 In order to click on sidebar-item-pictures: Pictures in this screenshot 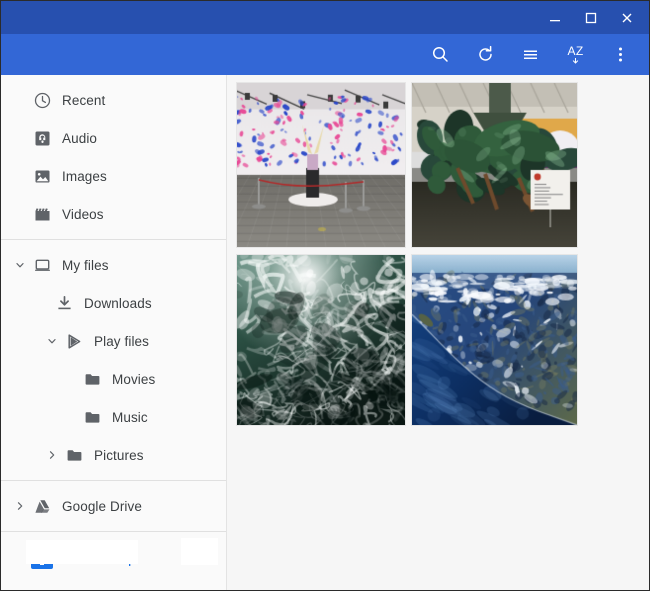, I will do `click(113, 455)`.